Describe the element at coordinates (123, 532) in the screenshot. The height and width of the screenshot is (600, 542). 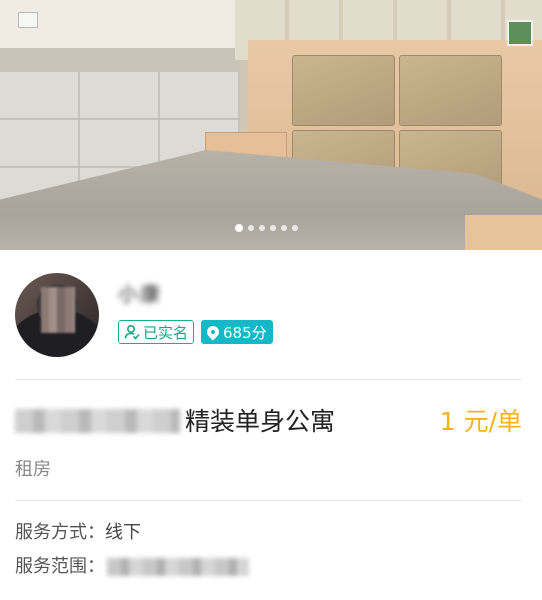
I see `service-mode-value: 线下` at that location.